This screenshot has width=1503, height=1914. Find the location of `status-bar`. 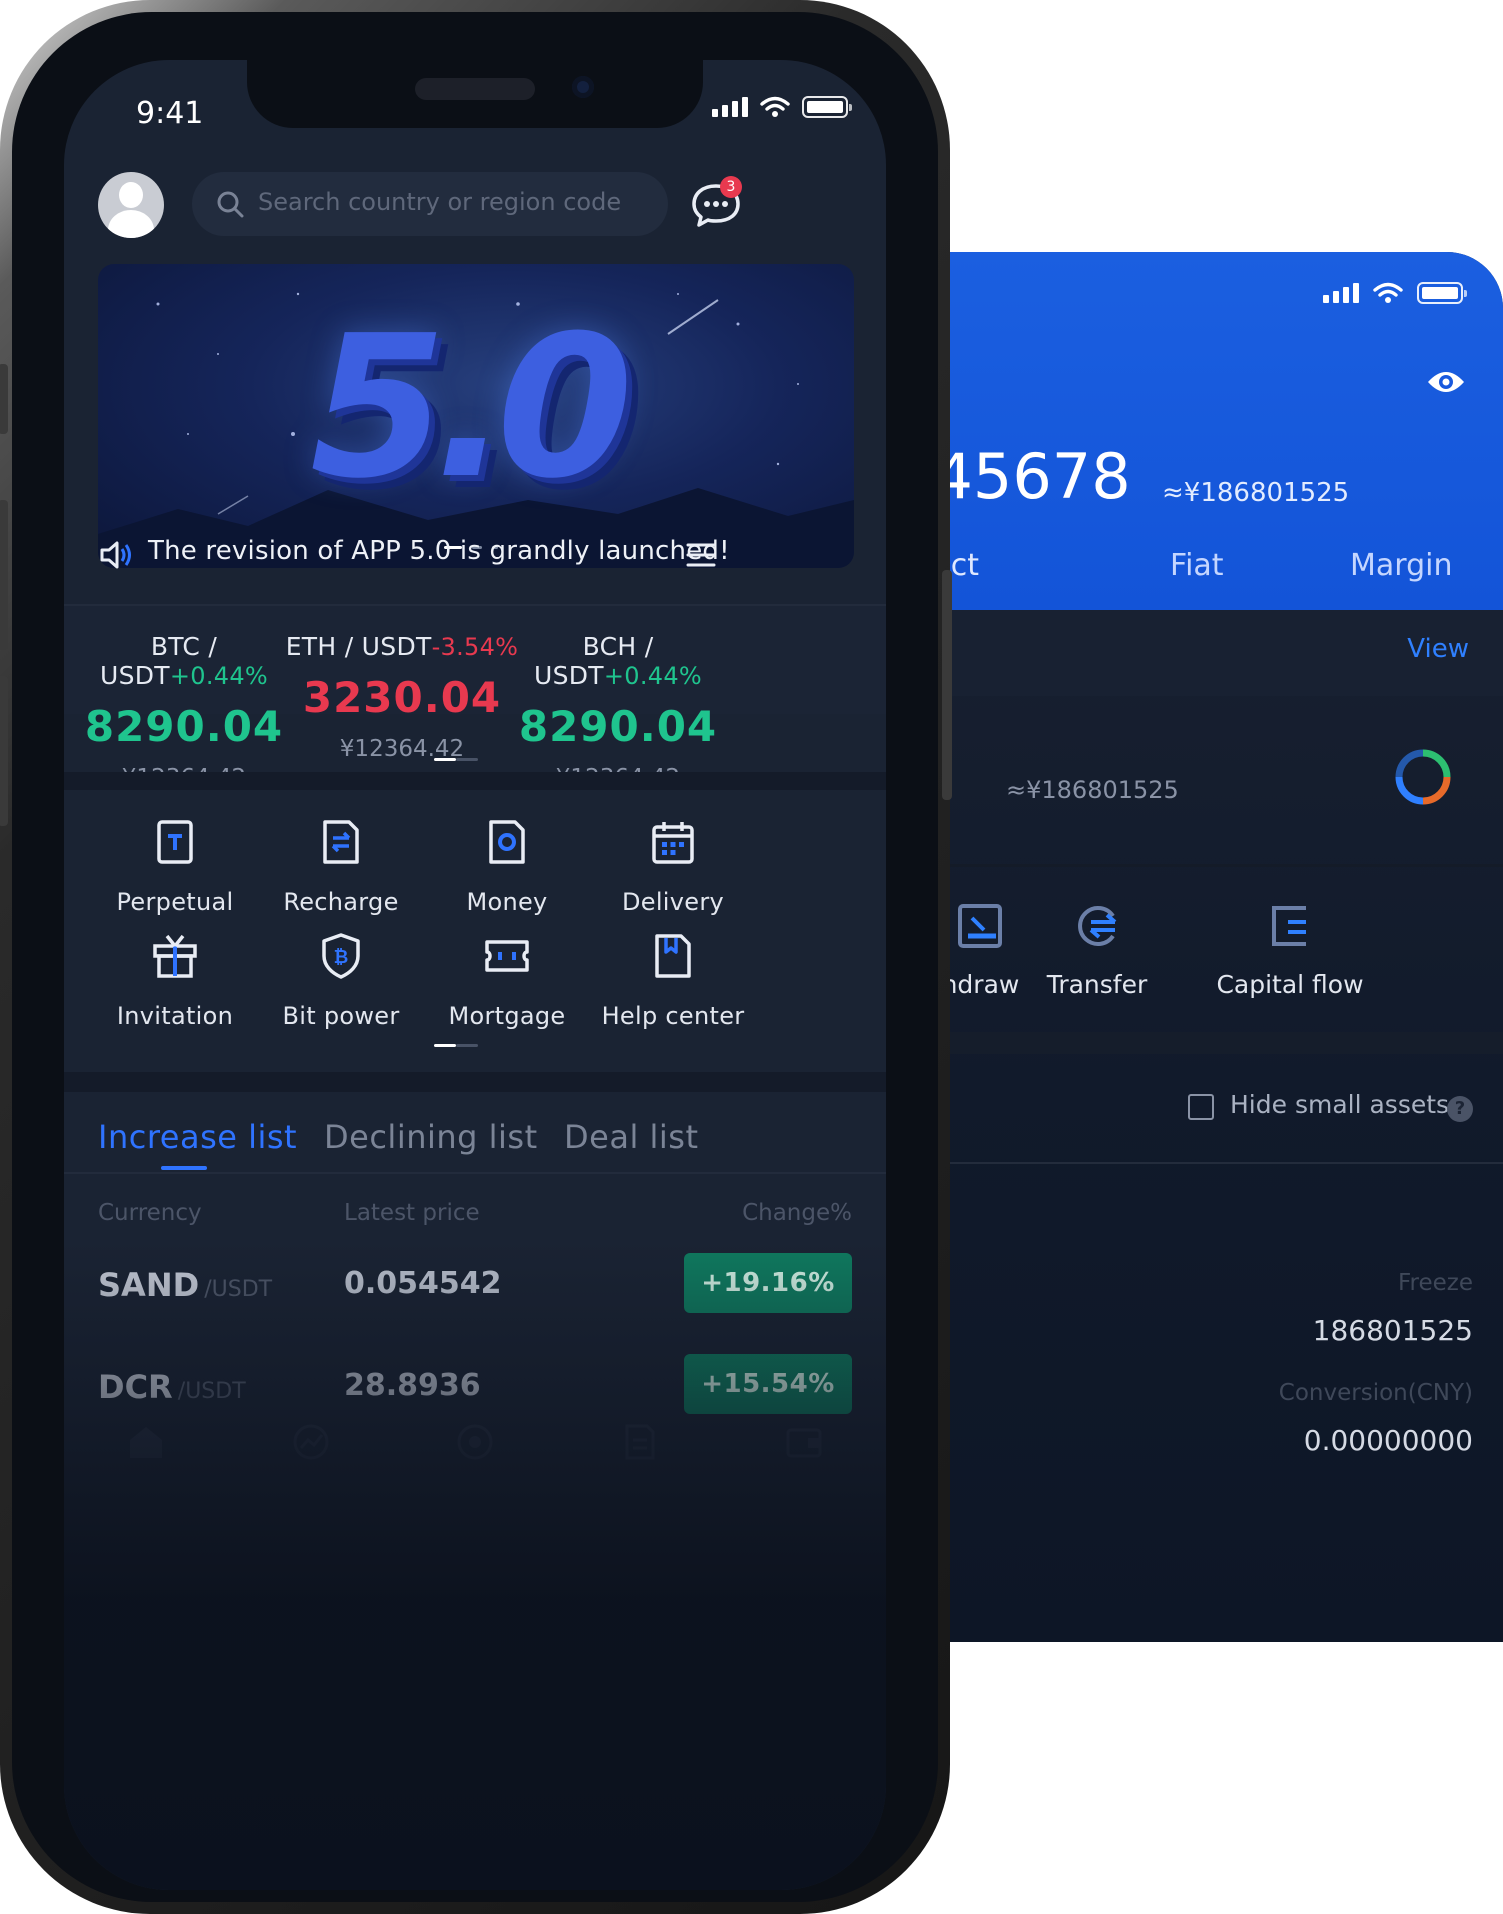

status-bar is located at coordinates (1395, 293).